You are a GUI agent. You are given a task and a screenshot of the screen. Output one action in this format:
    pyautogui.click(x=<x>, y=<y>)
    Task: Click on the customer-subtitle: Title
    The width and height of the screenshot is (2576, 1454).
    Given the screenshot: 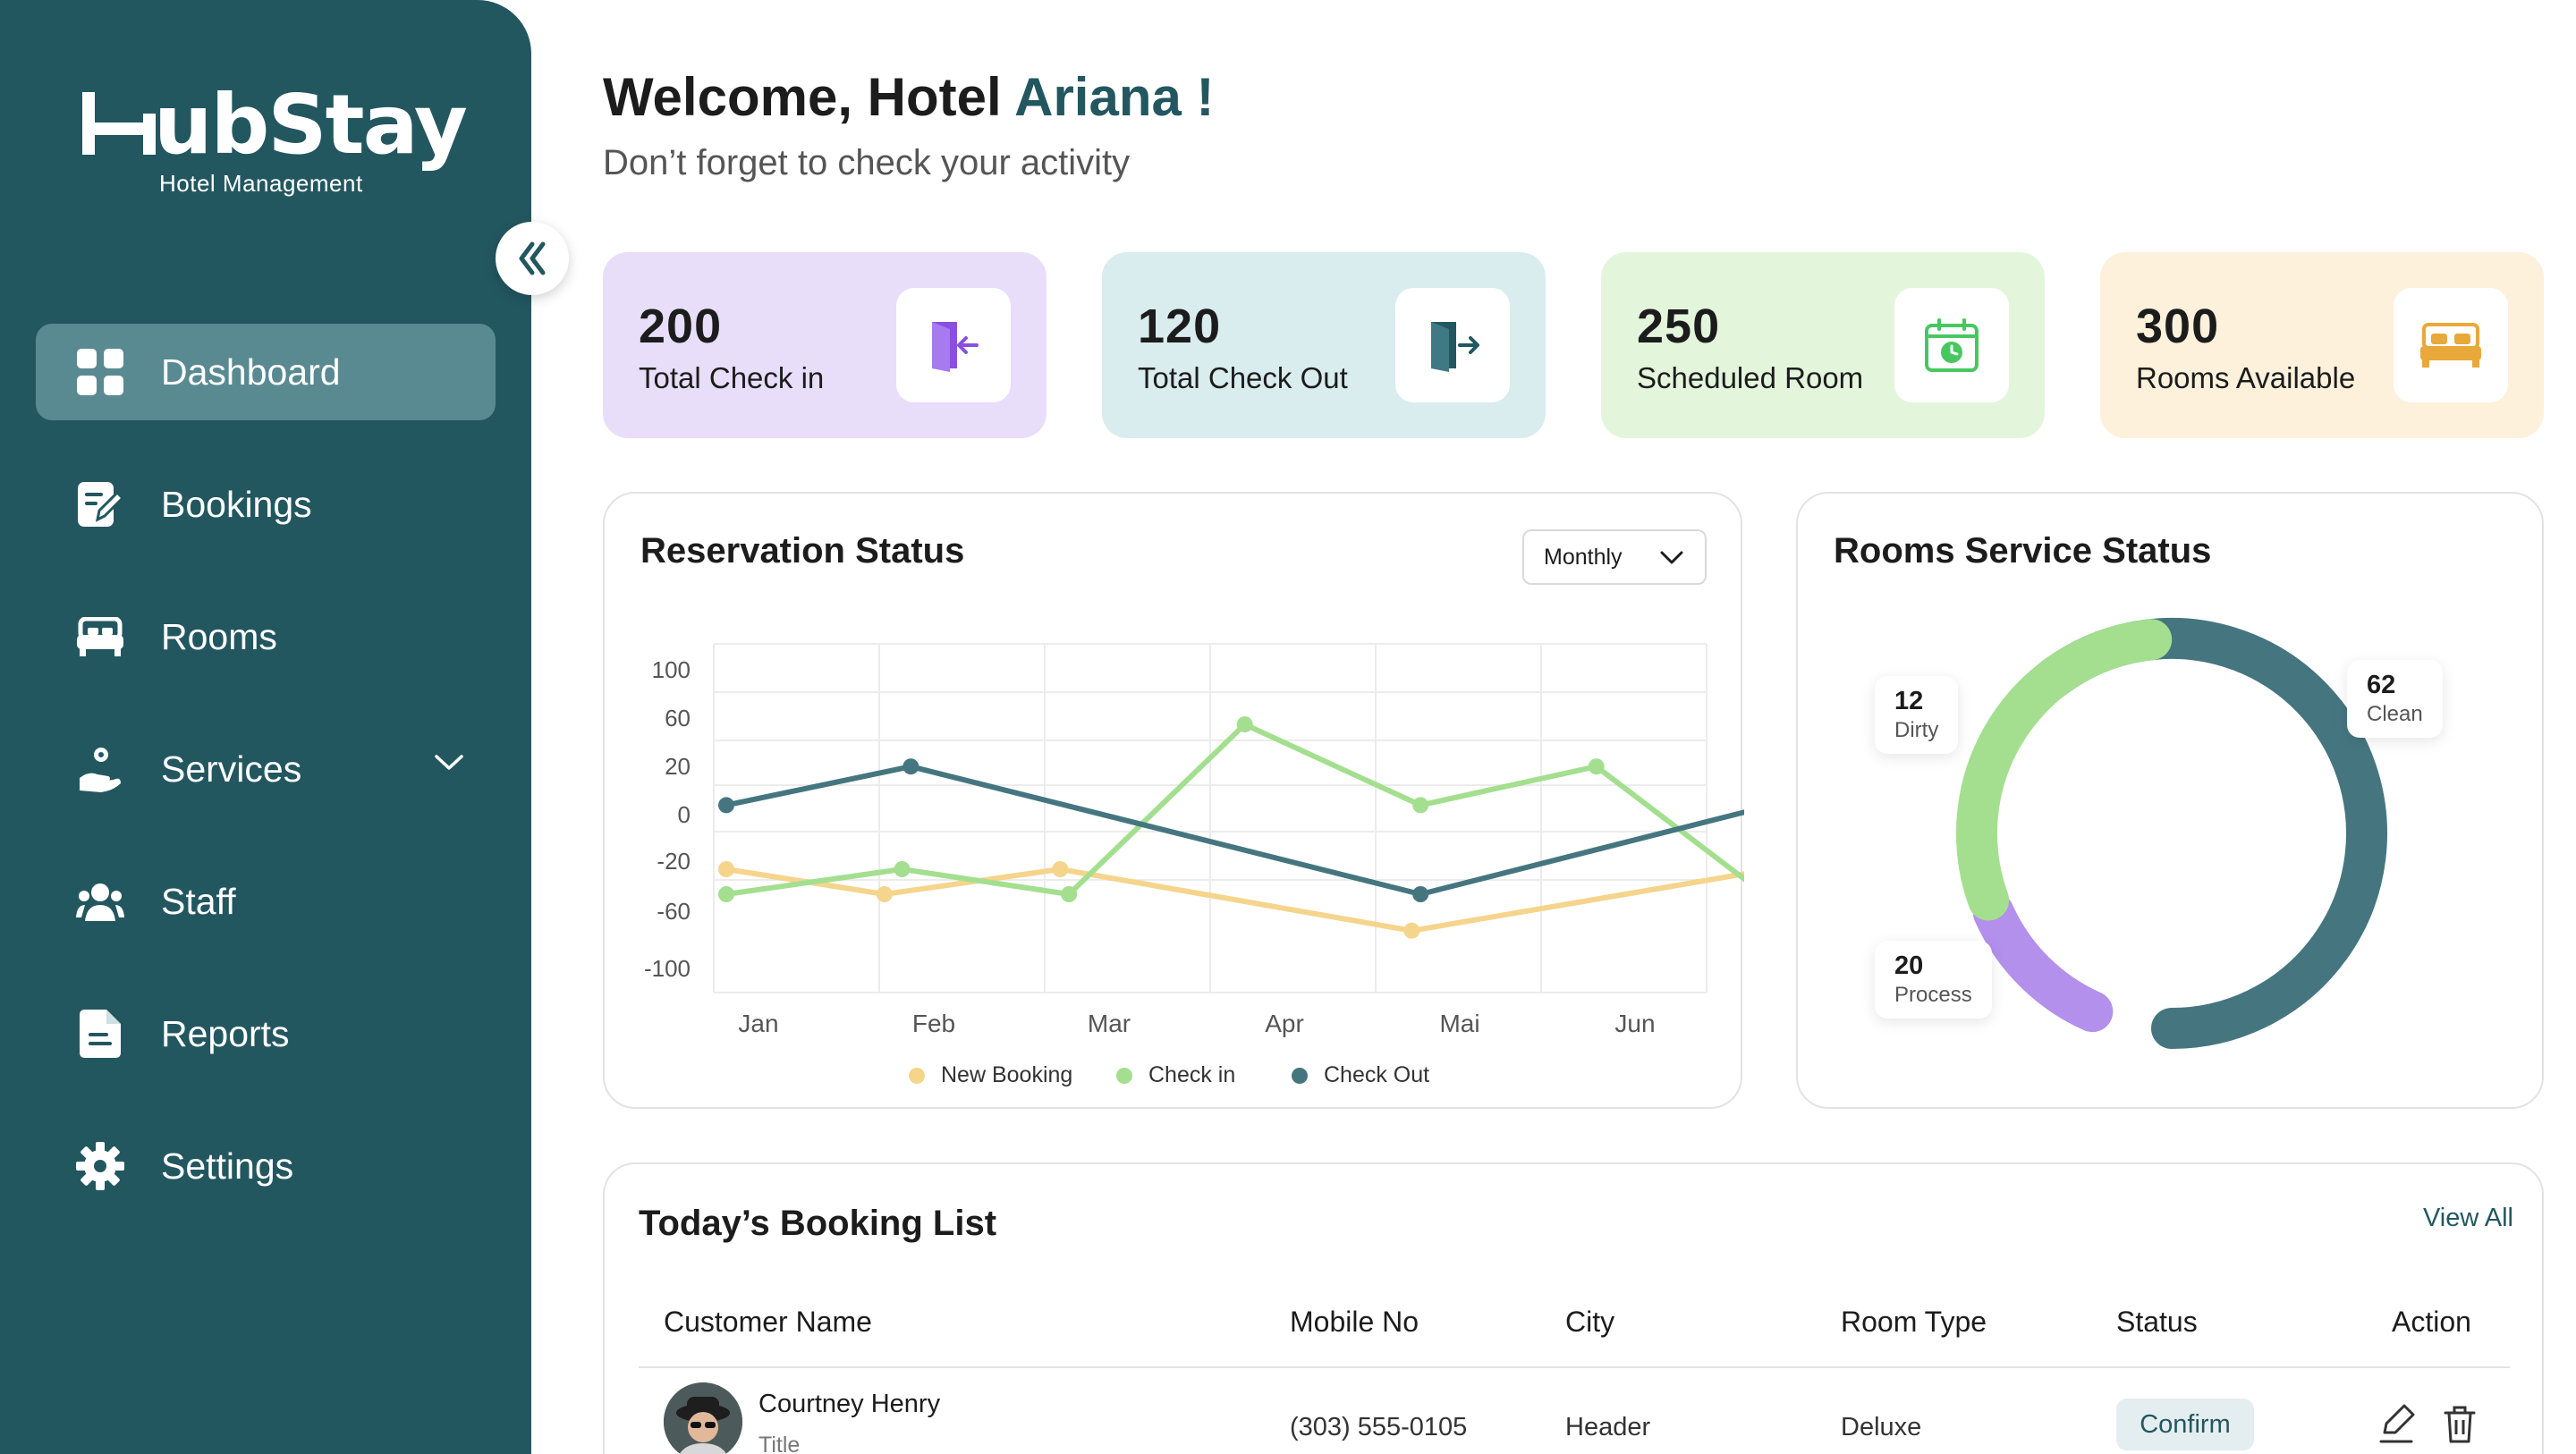 What is the action you would take?
    pyautogui.click(x=779, y=1443)
    